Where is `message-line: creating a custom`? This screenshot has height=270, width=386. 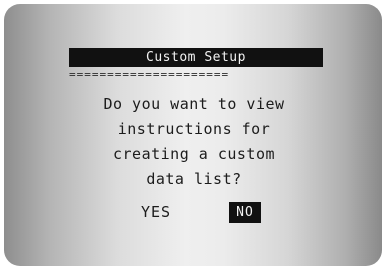
message-line: creating a custom is located at coordinates (194, 154).